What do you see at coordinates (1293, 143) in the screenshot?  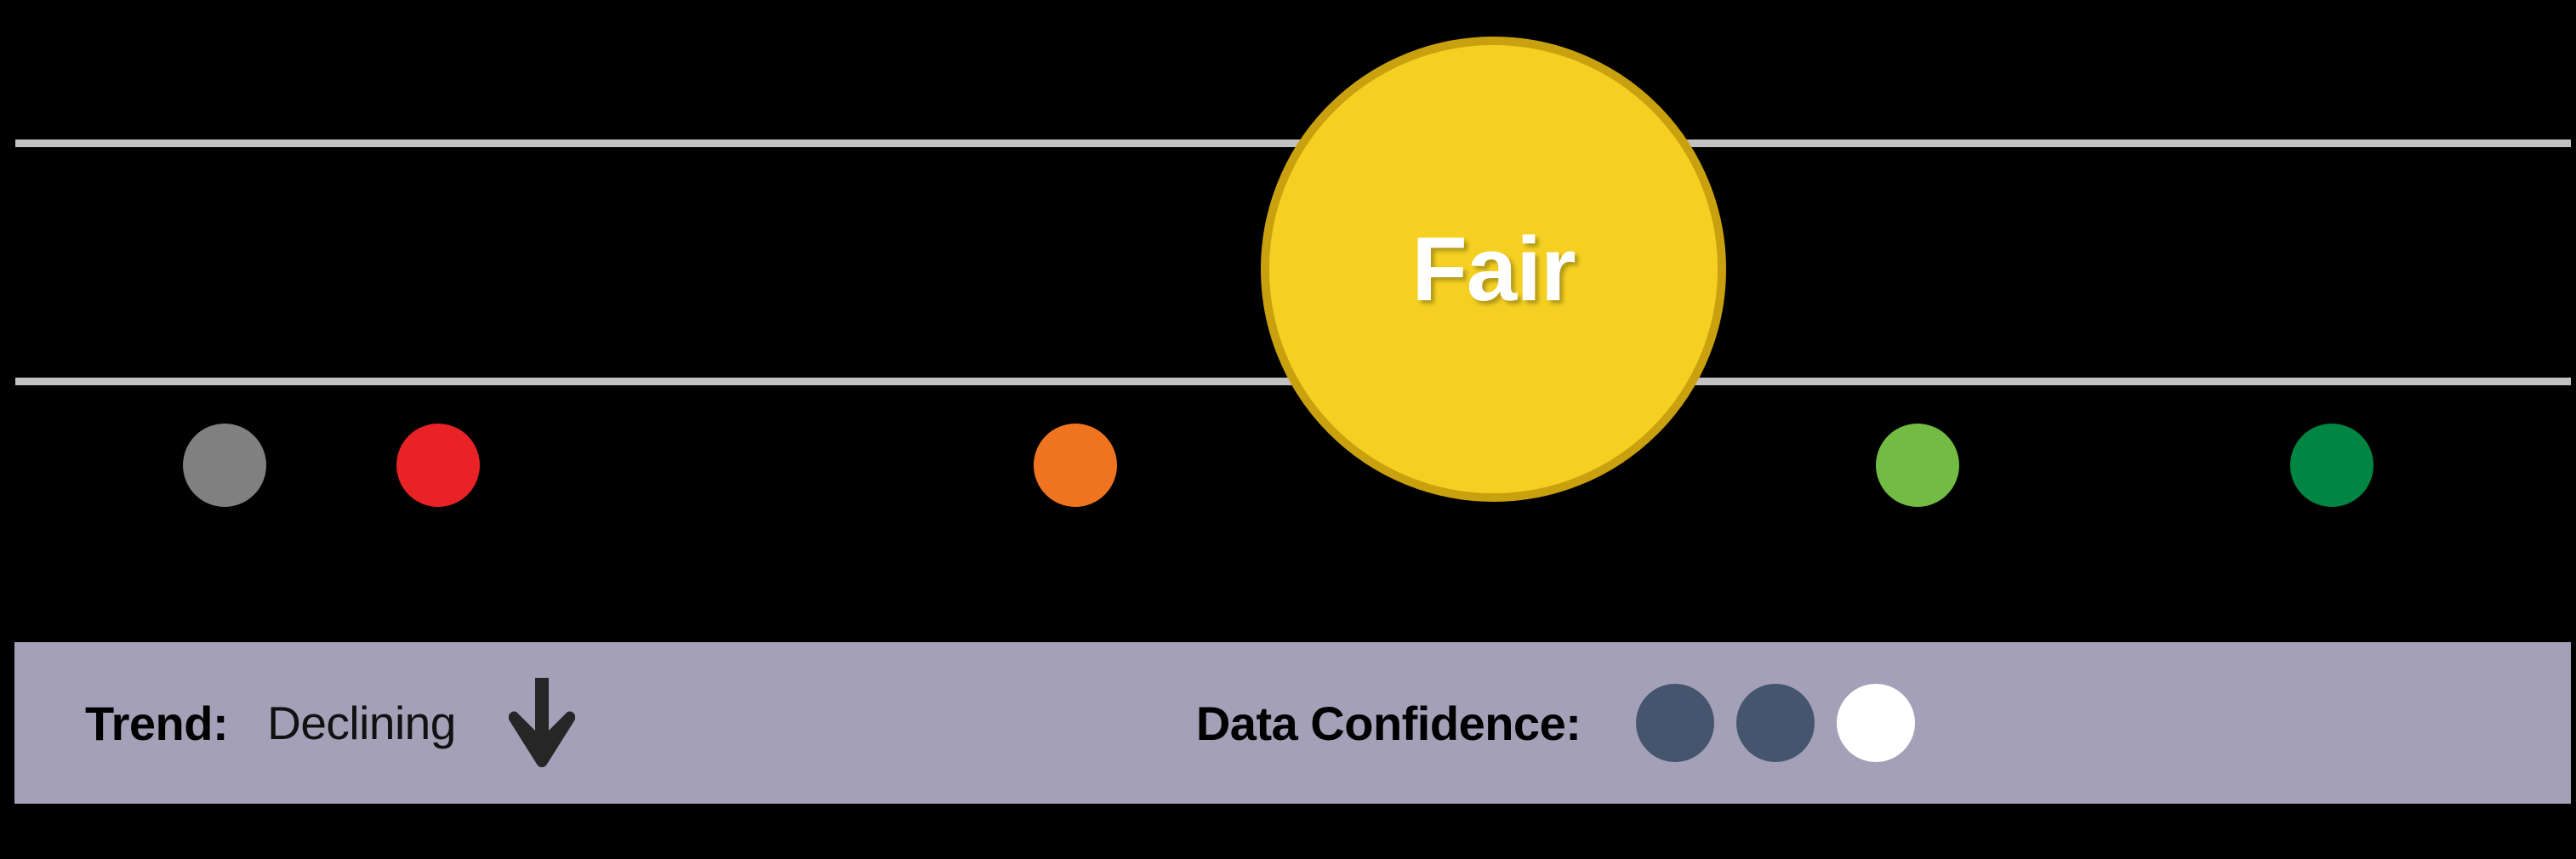 I see `scale-rule-top` at bounding box center [1293, 143].